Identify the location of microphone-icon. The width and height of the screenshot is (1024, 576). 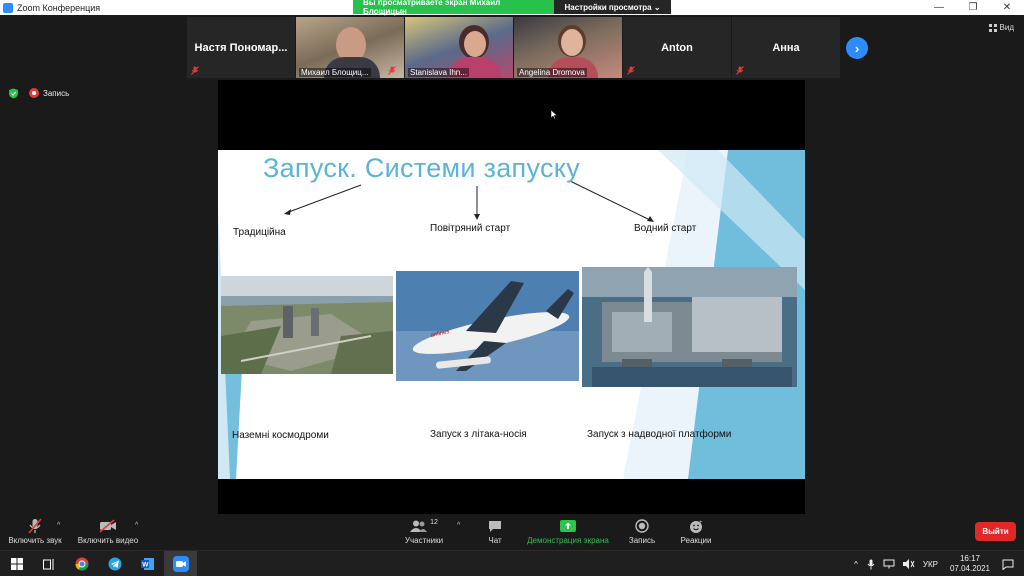
(871, 564).